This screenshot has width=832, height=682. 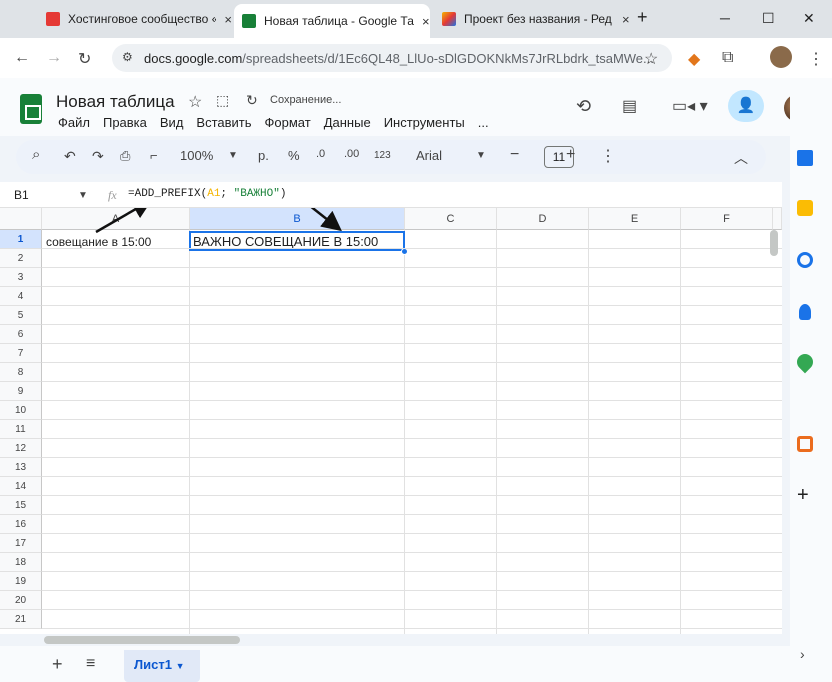 What do you see at coordinates (21, 562) in the screenshot?
I see `row-header-18: 18` at bounding box center [21, 562].